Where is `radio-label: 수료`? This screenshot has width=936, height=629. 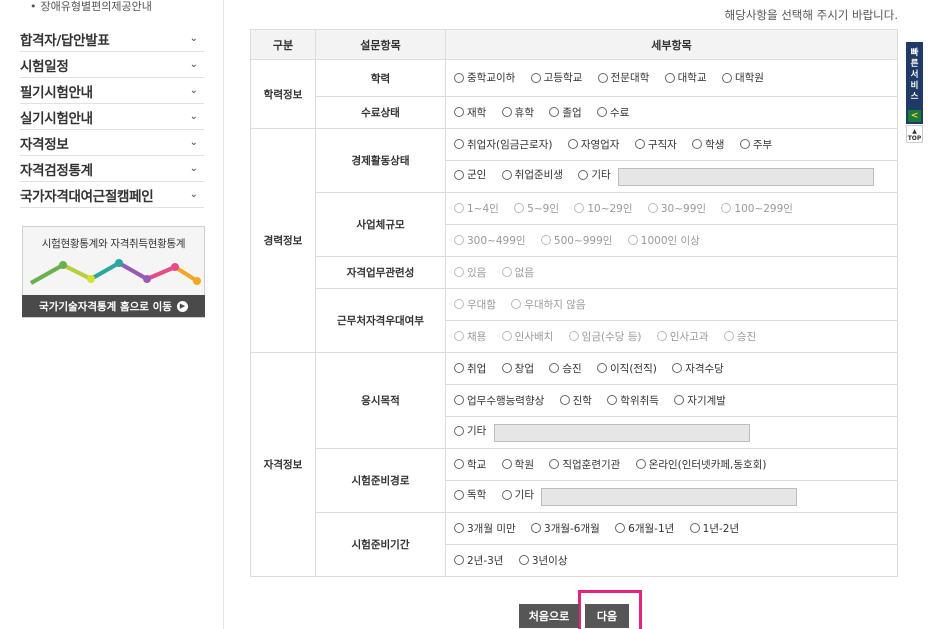 radio-label: 수료 is located at coordinates (620, 112).